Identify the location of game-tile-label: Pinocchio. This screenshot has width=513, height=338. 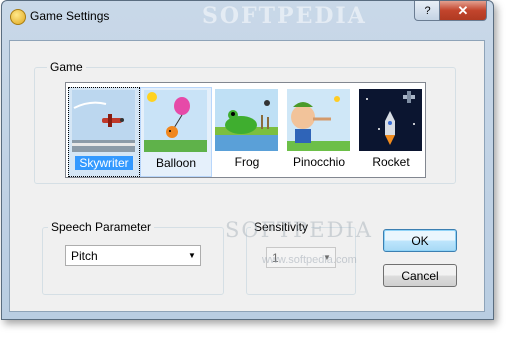
(319, 162).